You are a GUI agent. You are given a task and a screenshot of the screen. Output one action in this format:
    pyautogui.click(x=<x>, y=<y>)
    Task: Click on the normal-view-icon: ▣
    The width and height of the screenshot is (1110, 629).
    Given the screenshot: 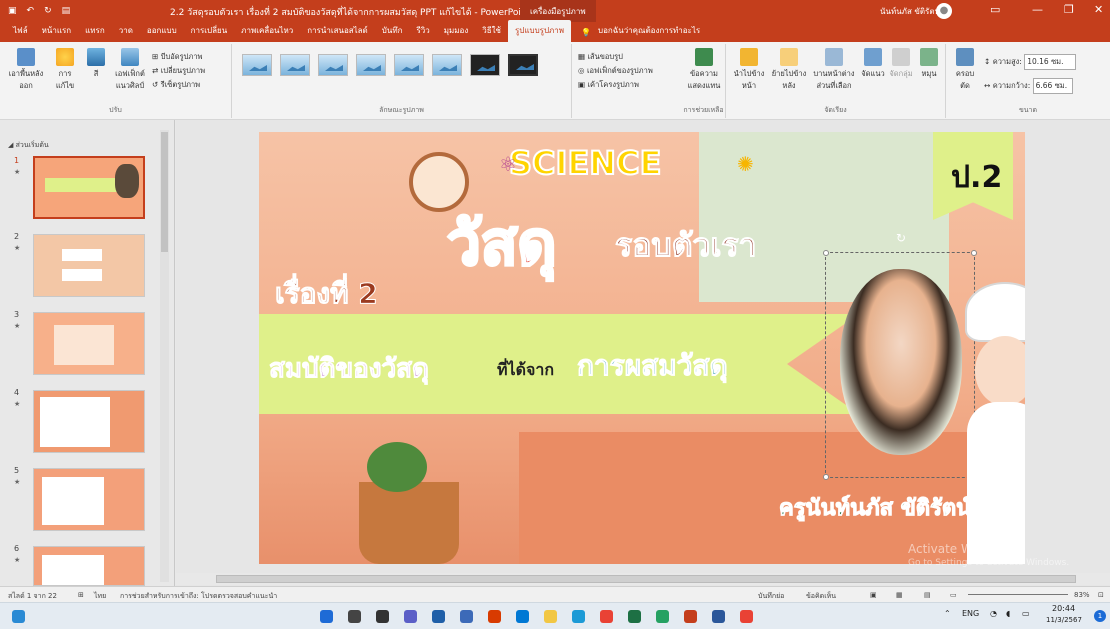 What is the action you would take?
    pyautogui.click(x=873, y=595)
    